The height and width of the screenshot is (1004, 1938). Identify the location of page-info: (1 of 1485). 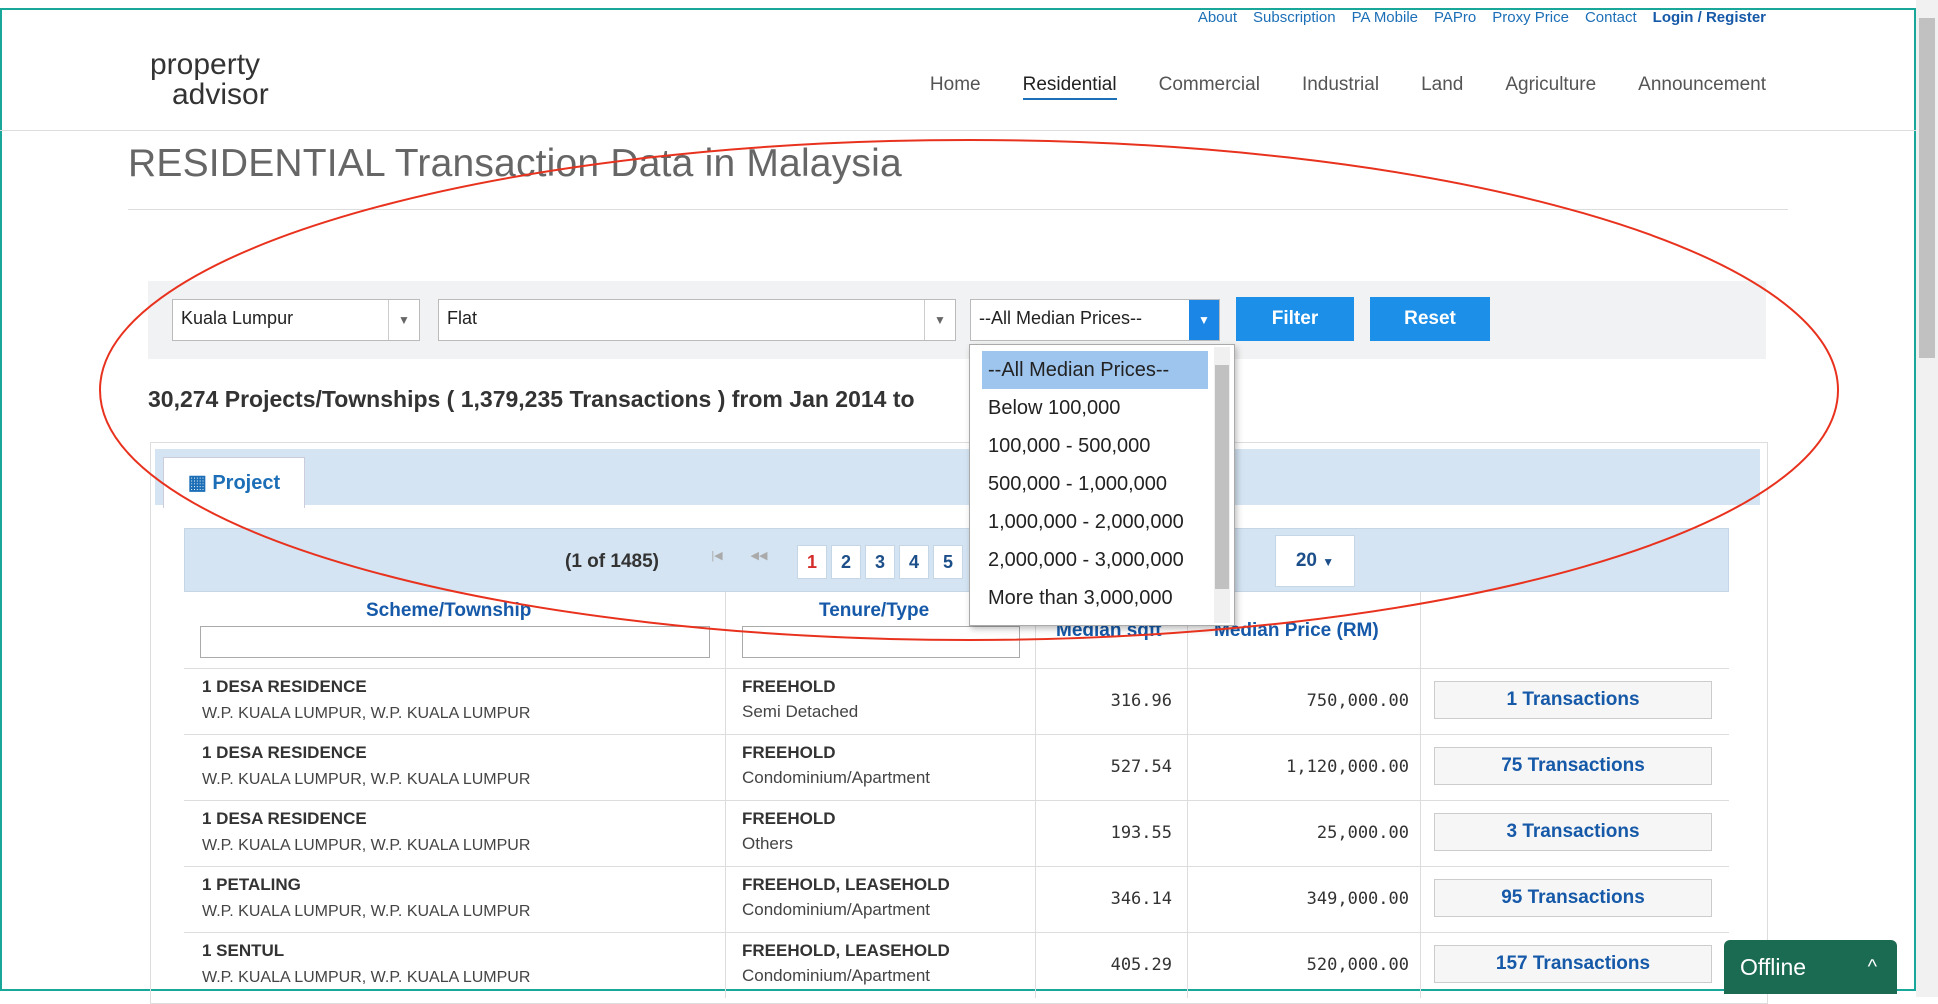
(612, 561).